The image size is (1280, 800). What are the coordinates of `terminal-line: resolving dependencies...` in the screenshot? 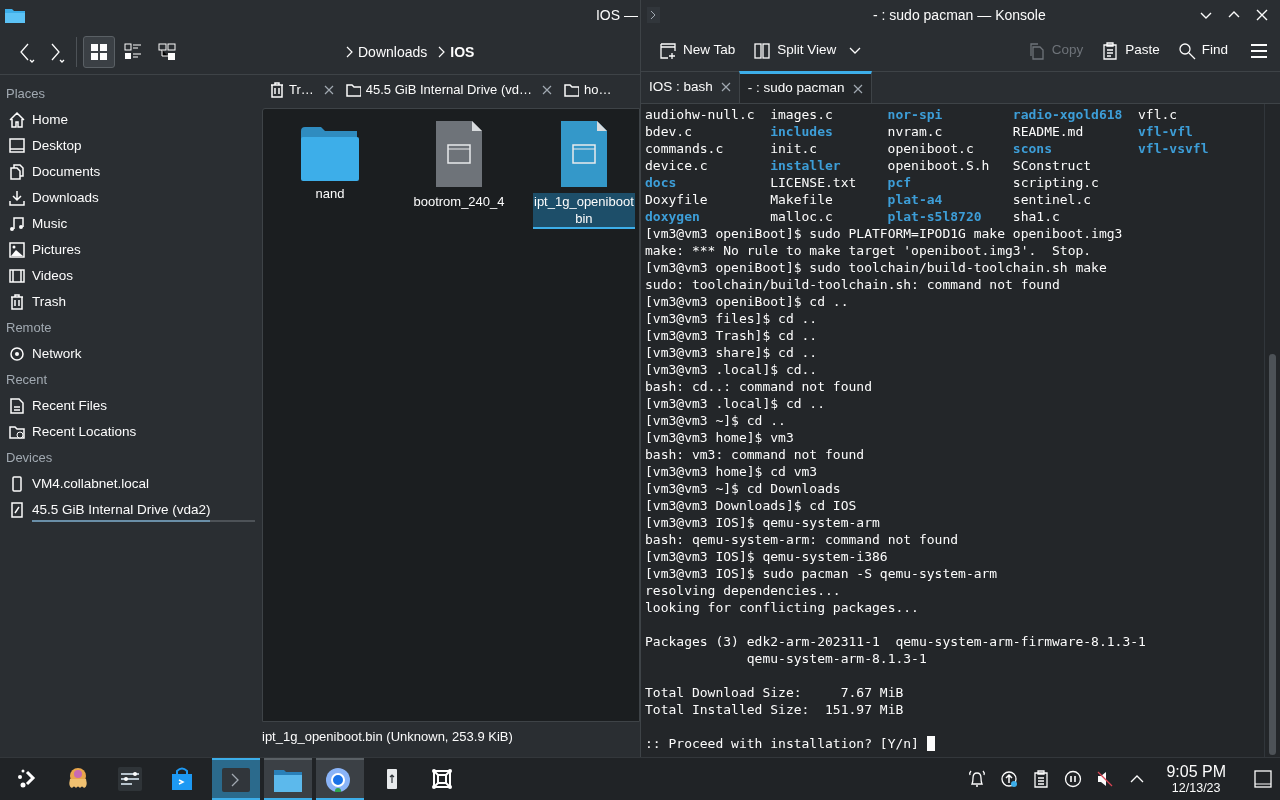 It's located at (743, 590).